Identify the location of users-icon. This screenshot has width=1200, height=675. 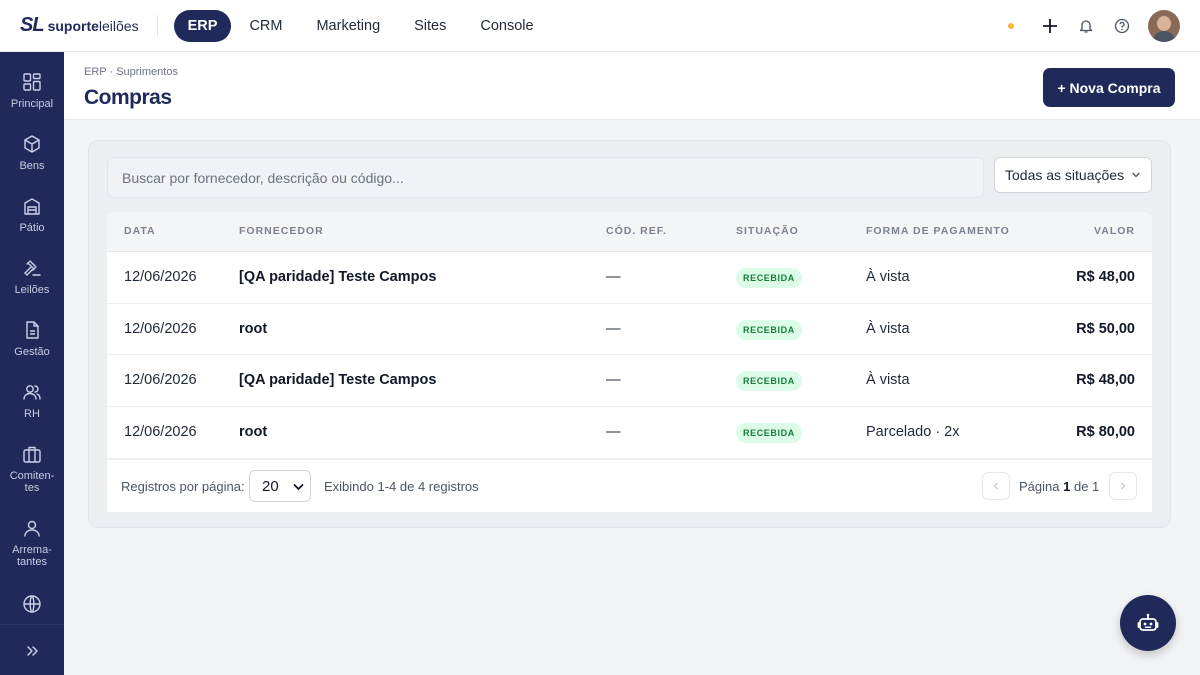
(32, 392).